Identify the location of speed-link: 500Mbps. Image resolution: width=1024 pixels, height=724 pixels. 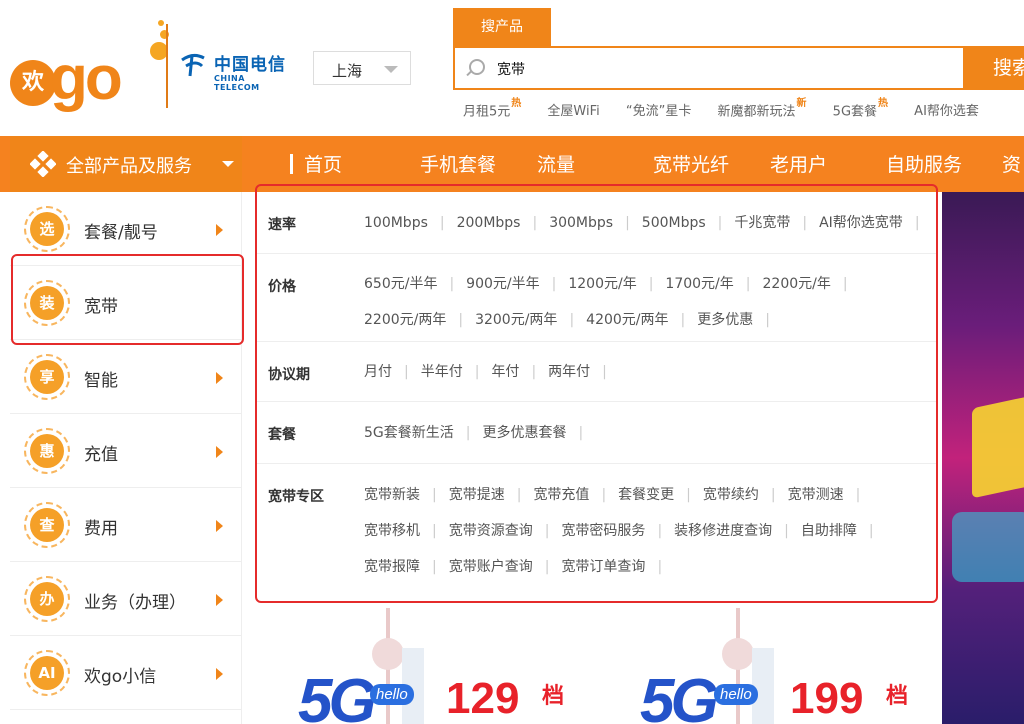
(688, 223).